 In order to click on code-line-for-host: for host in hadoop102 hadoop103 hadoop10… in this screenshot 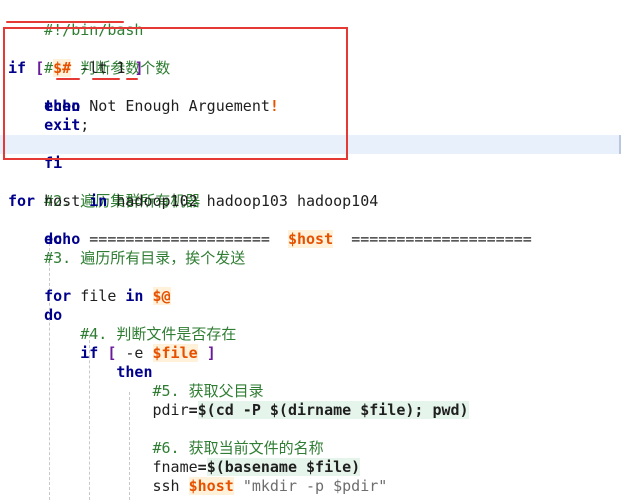, I will do `click(310, 201)`.